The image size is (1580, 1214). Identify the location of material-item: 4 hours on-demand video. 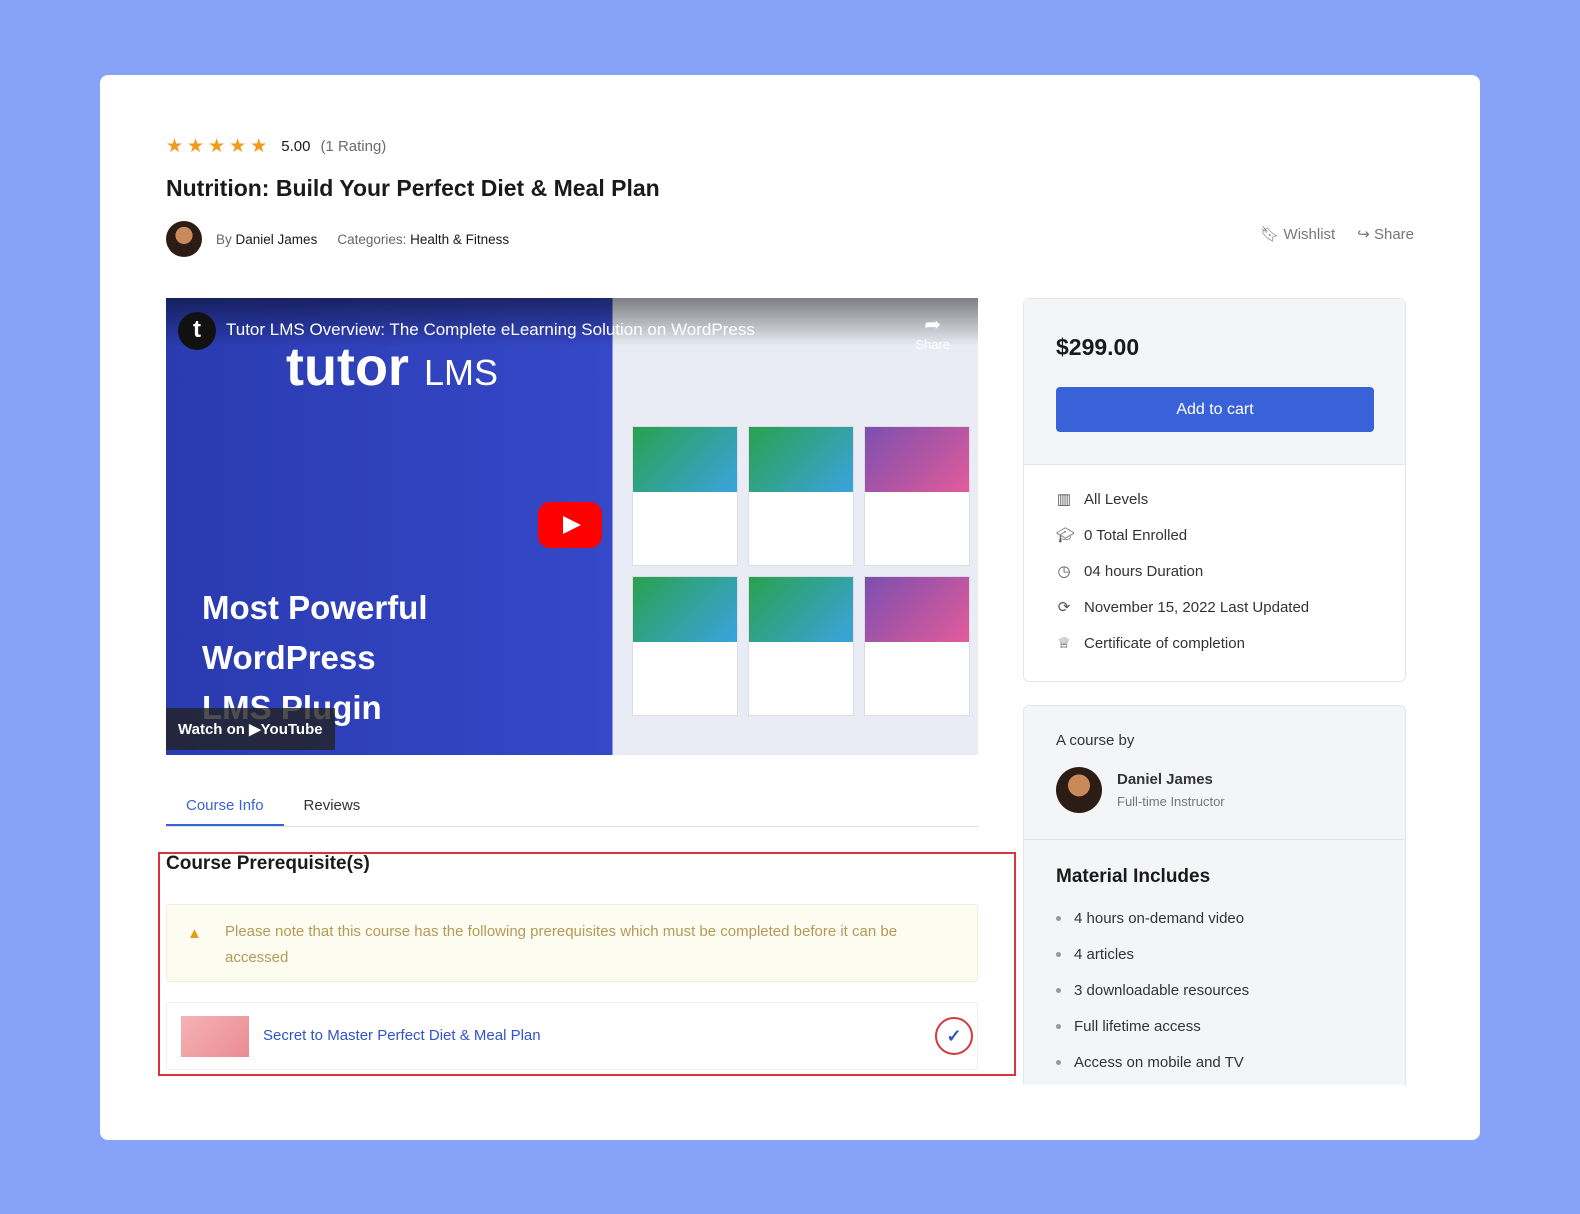
(1214, 918).